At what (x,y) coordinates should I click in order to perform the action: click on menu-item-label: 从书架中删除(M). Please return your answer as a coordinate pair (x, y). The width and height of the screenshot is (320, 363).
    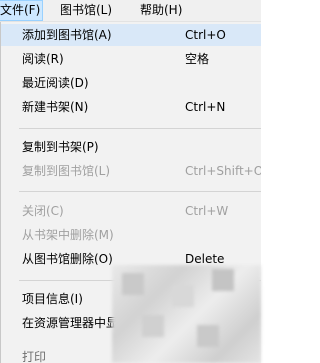
    Looking at the image, I should click on (68, 235).